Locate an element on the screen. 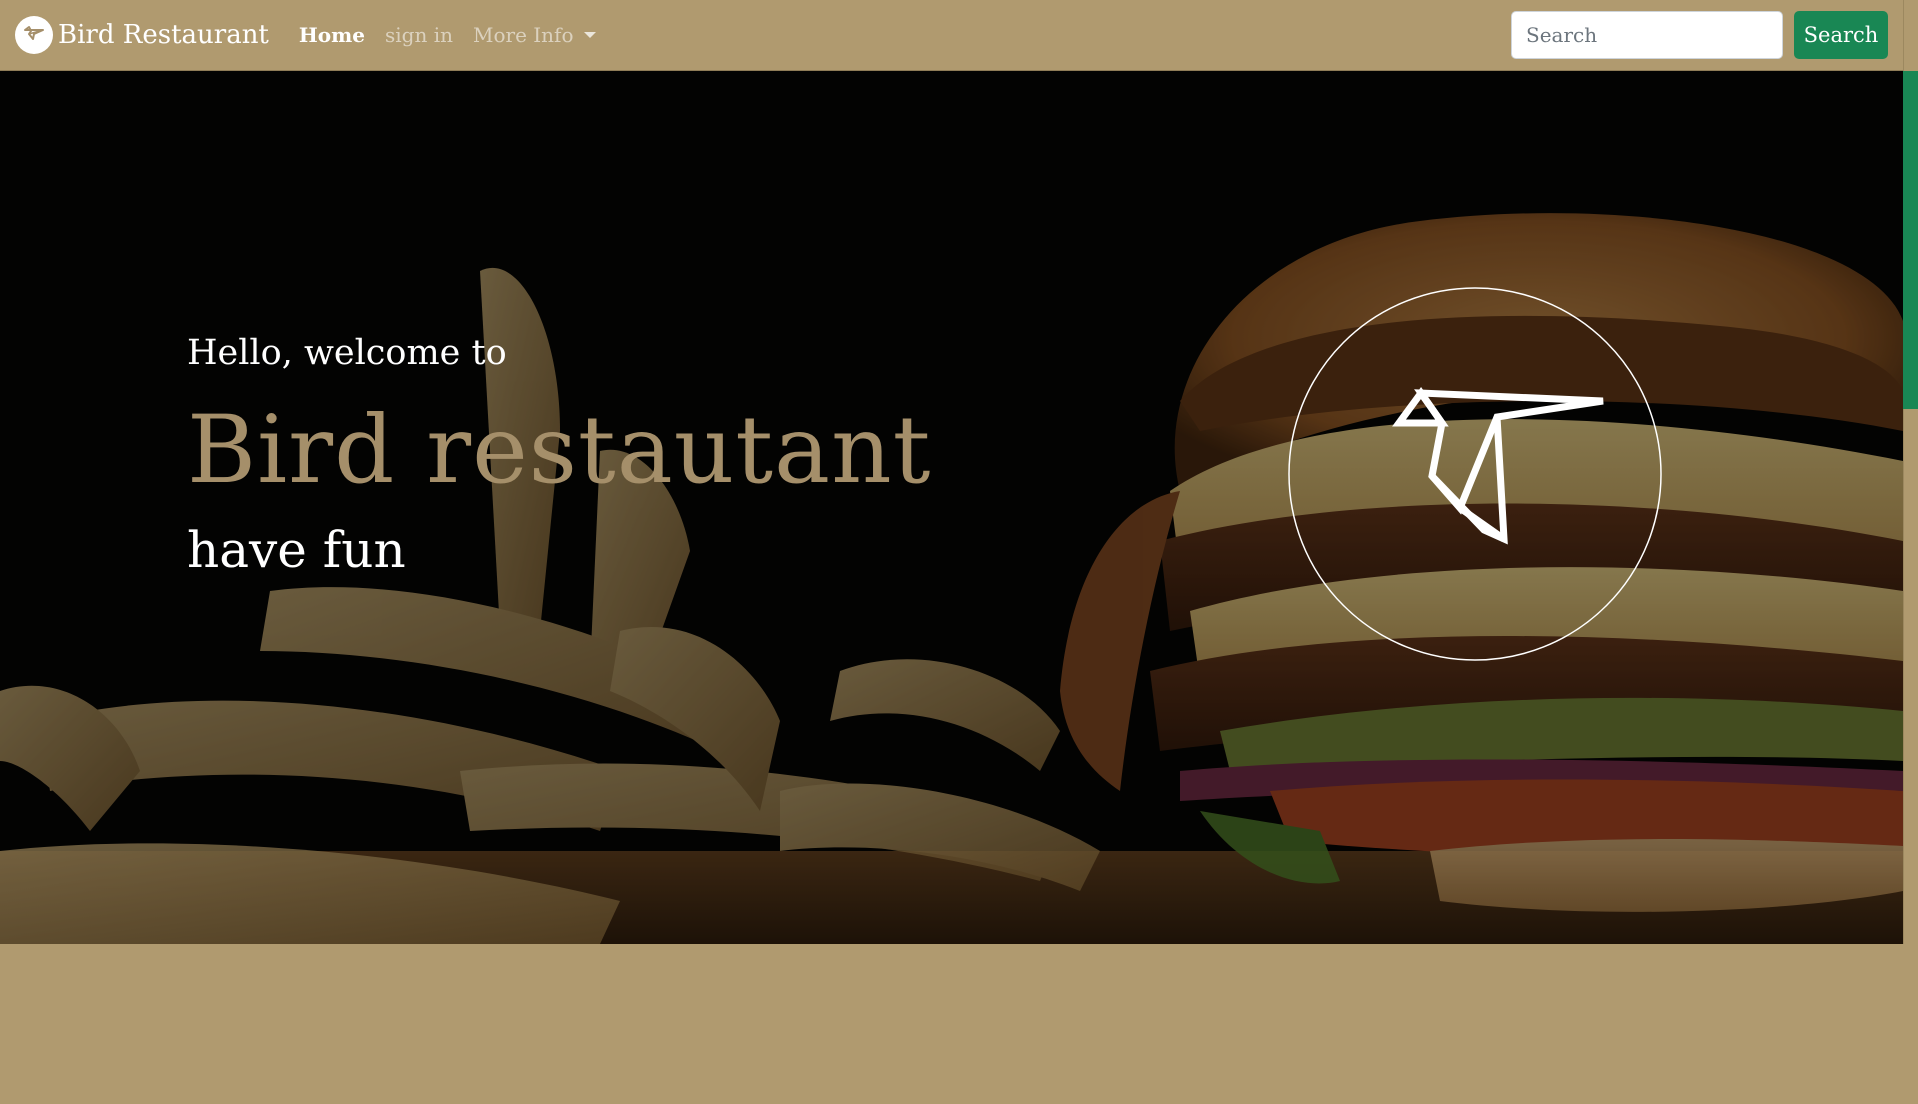 This screenshot has height=1104, width=1918. brand-name: Bird Restaurant is located at coordinates (163, 35).